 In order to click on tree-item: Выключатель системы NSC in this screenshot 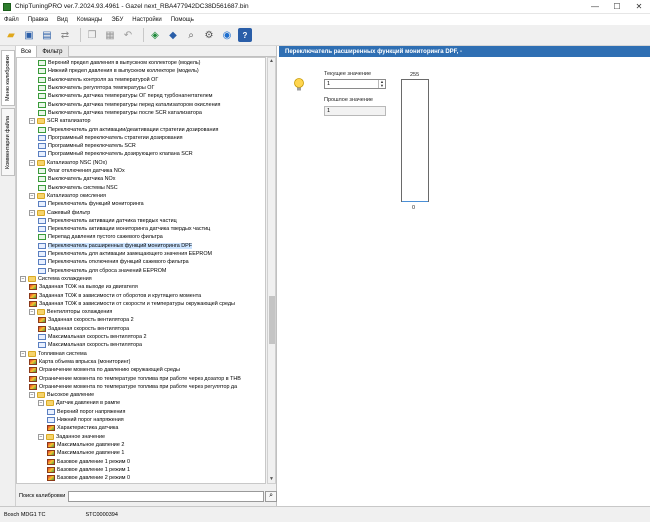, I will do `click(78, 188)`.